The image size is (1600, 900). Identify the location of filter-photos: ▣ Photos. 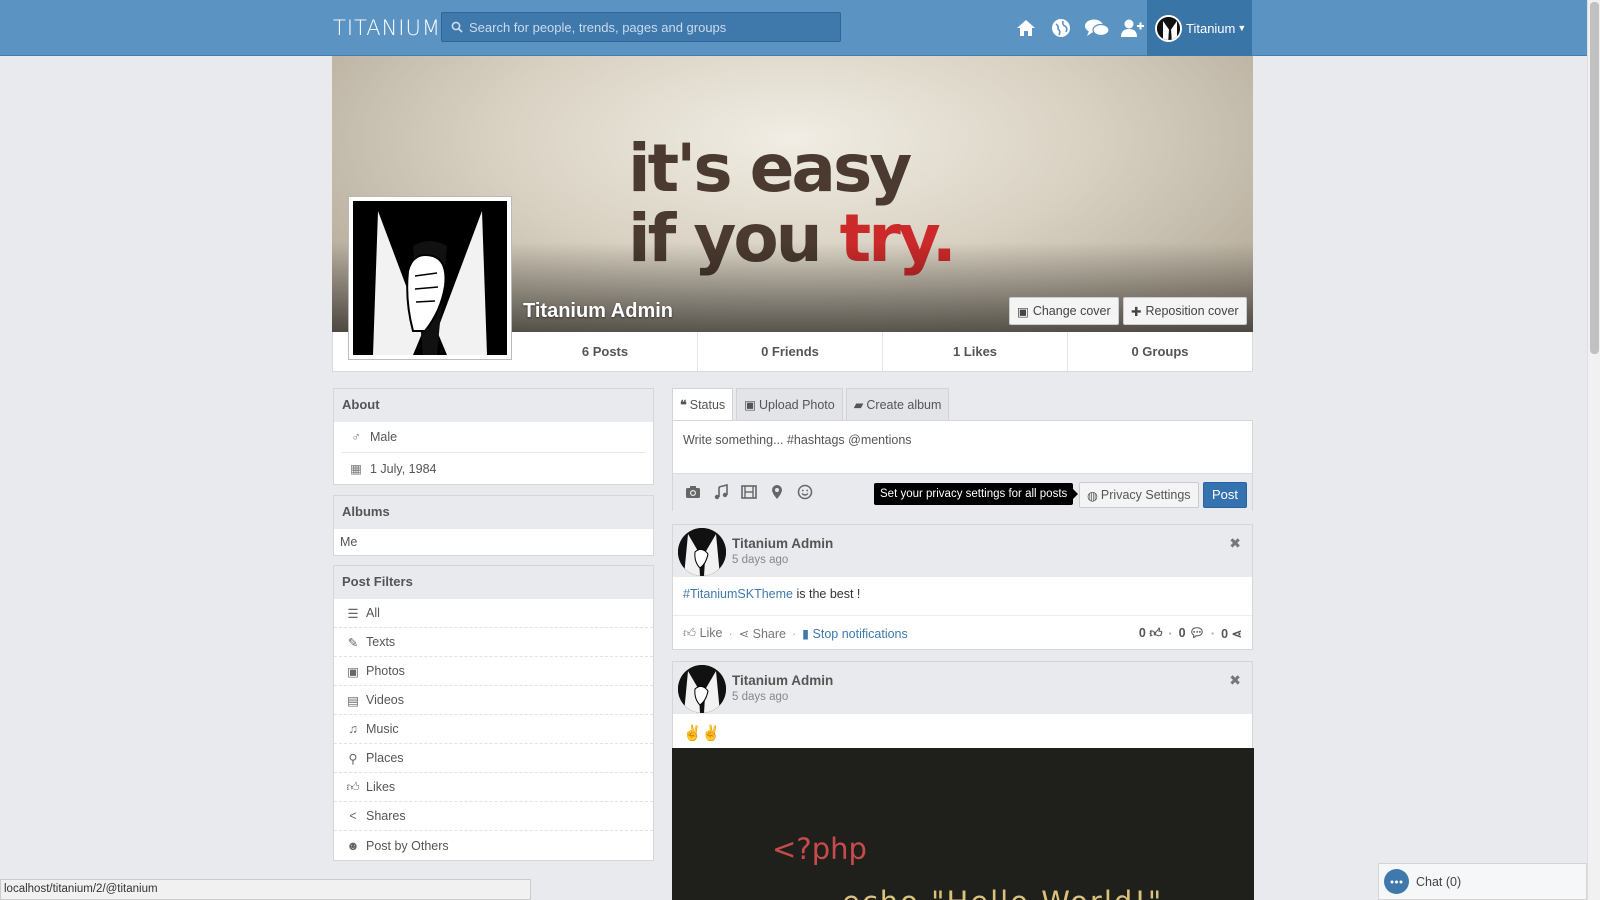
(493, 671).